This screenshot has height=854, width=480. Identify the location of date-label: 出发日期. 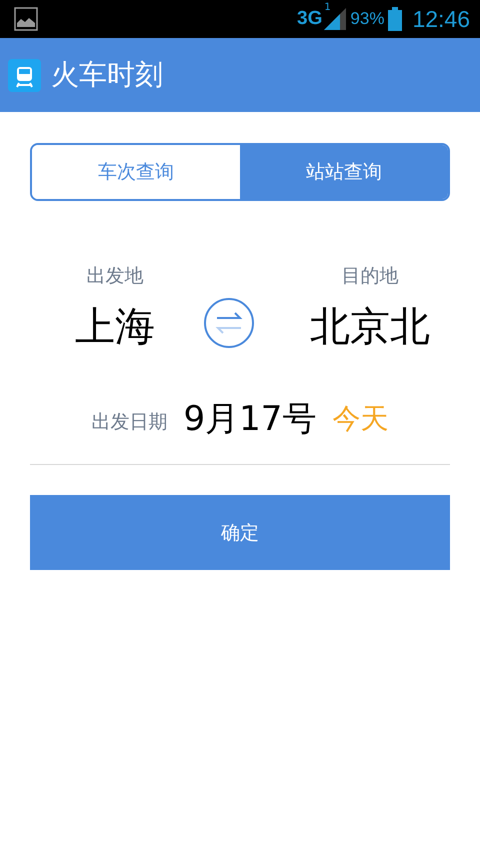
(130, 422).